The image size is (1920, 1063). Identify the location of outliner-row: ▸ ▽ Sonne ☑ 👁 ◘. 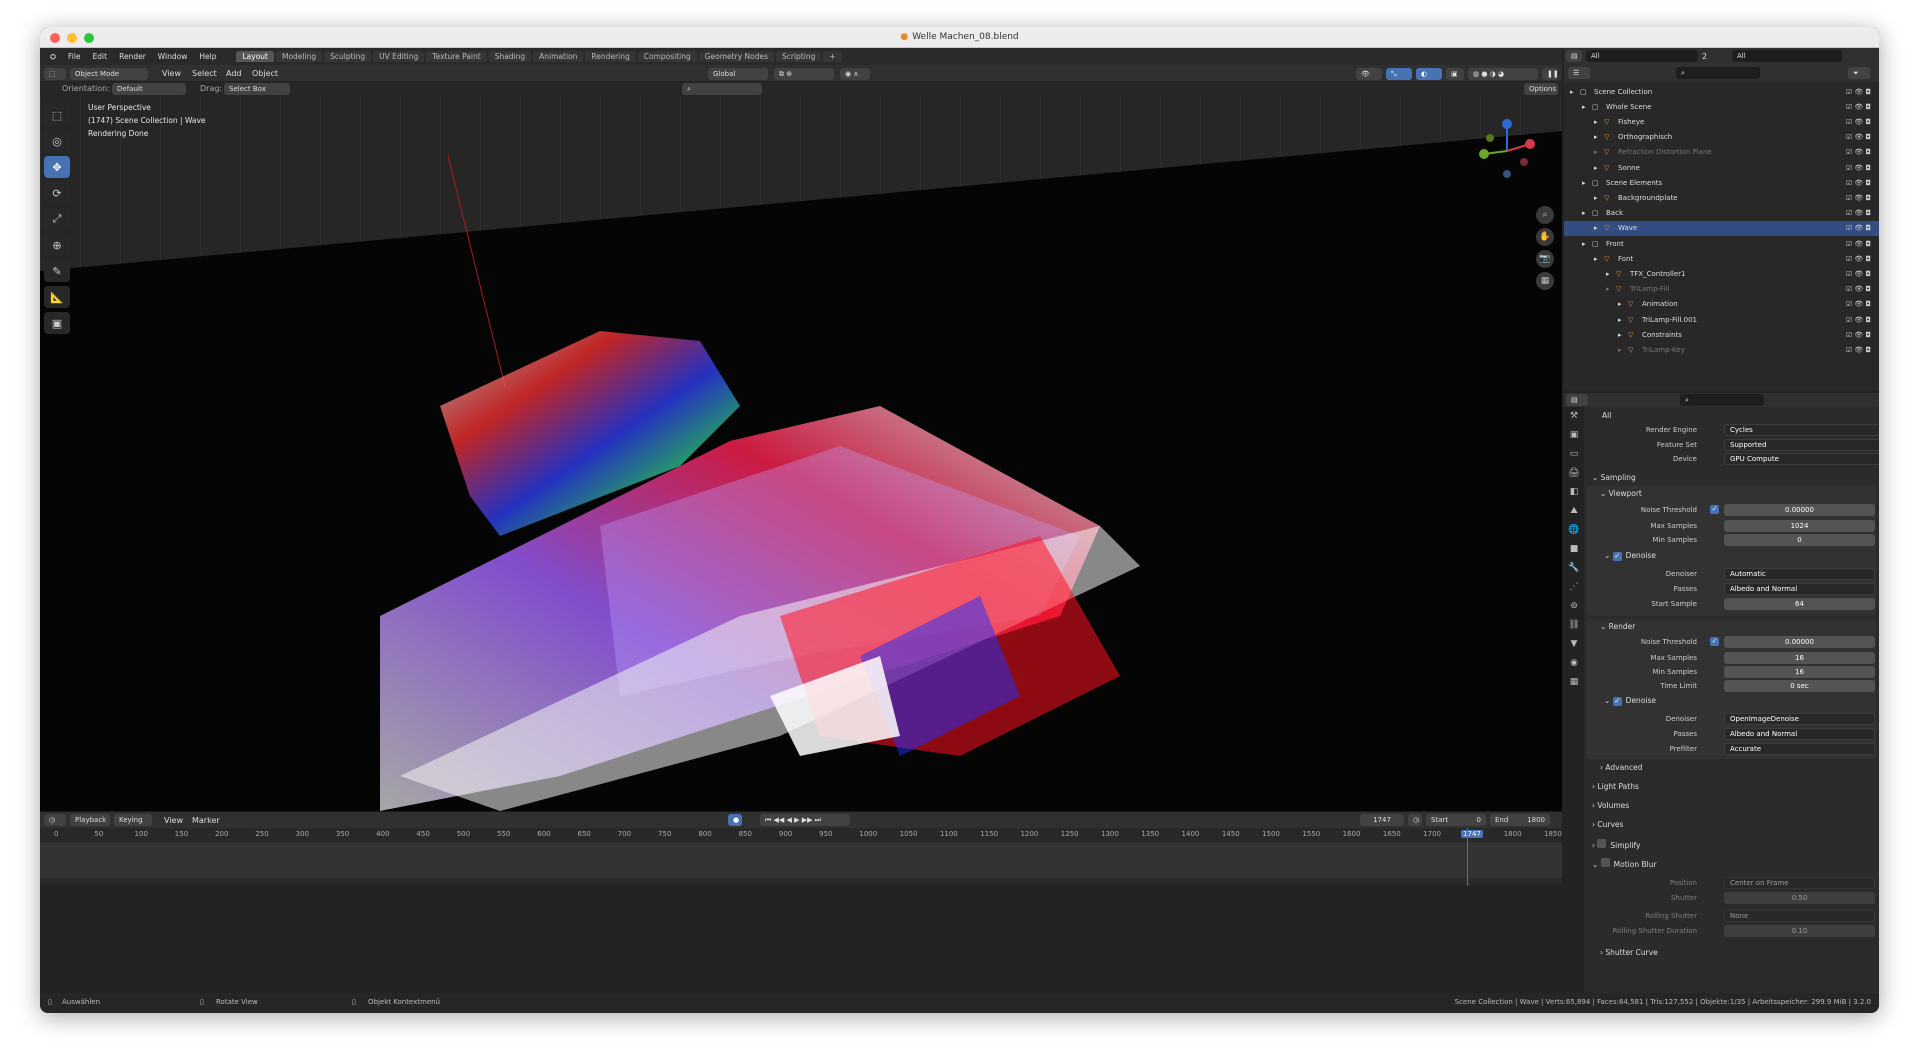
(1721, 167).